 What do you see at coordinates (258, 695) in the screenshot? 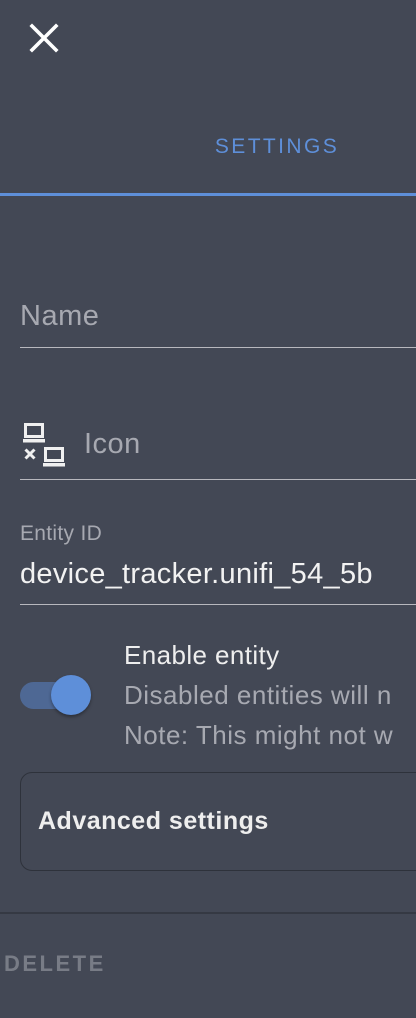
I see `enable-entity-description: Disabled entities will n` at bounding box center [258, 695].